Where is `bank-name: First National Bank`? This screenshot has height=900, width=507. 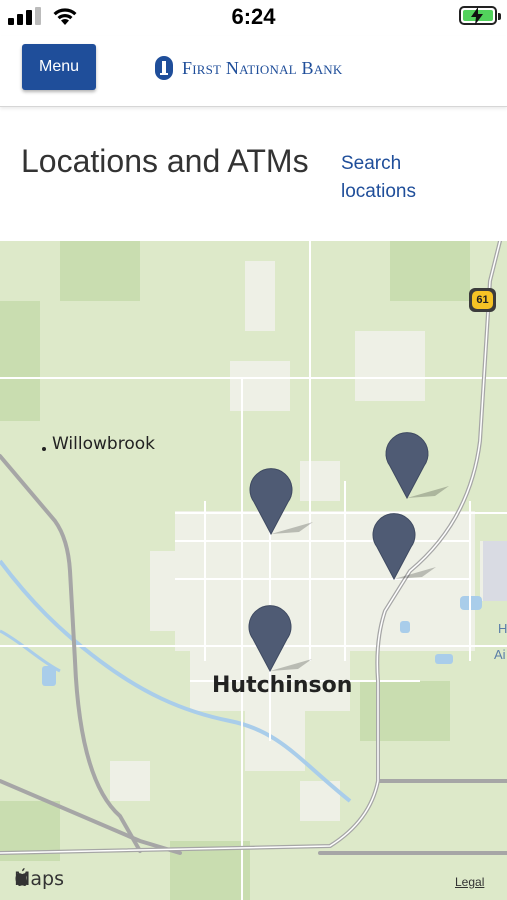
bank-name: First National Bank is located at coordinates (262, 67).